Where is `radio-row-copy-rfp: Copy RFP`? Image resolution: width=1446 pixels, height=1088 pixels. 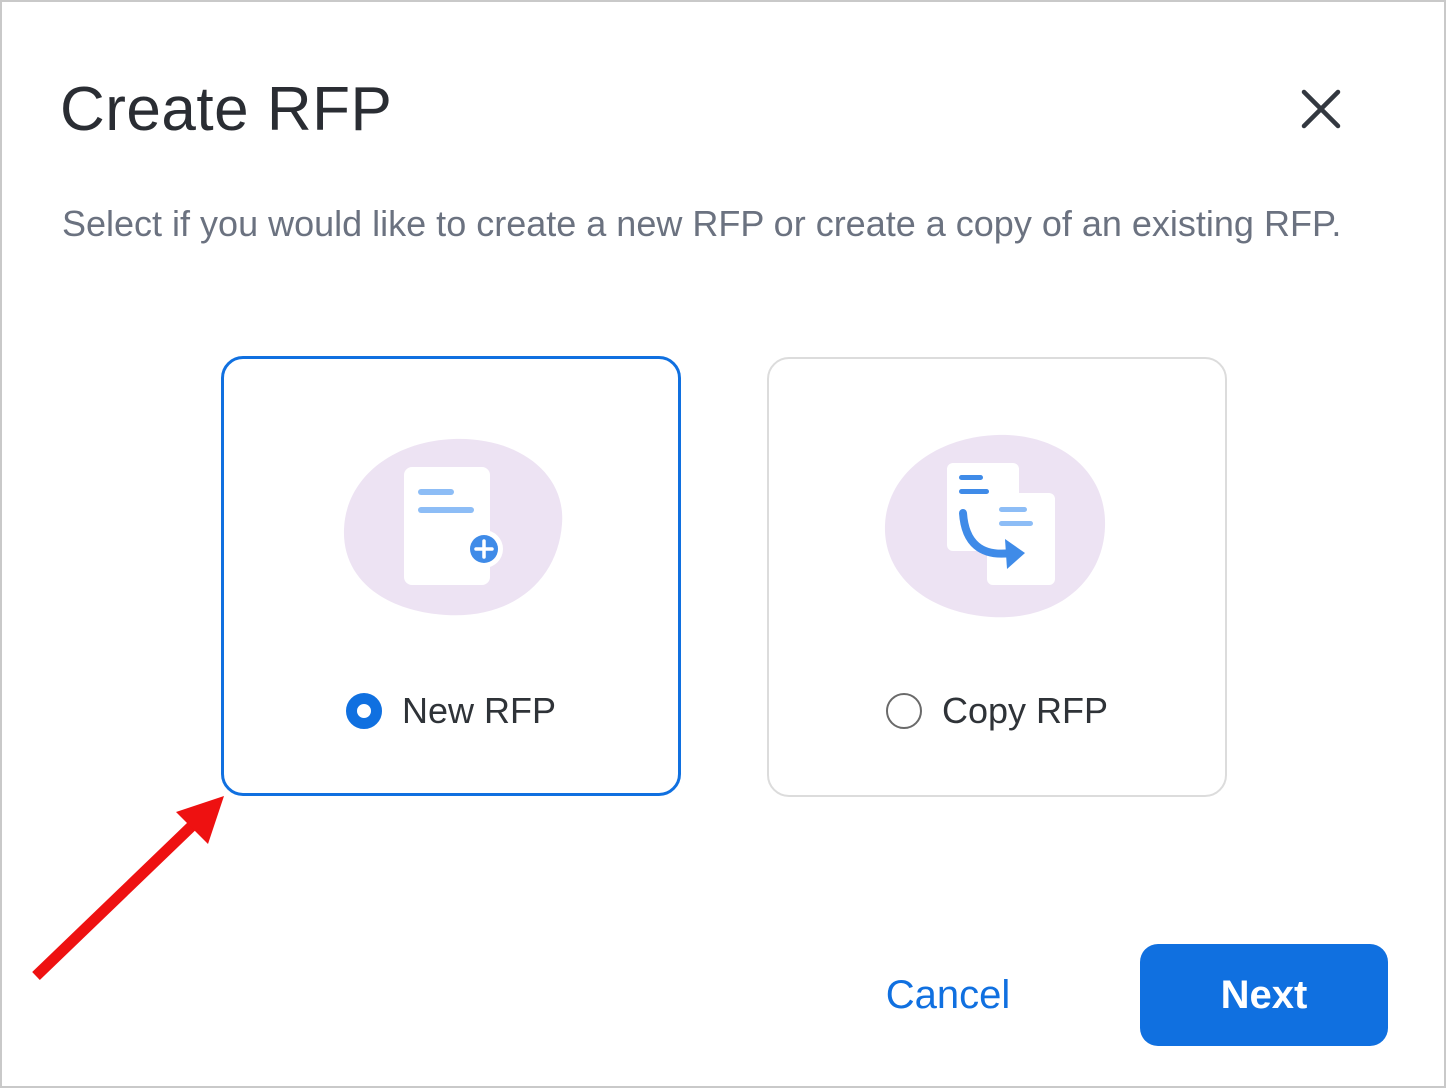
radio-row-copy-rfp: Copy RFP is located at coordinates (997, 711).